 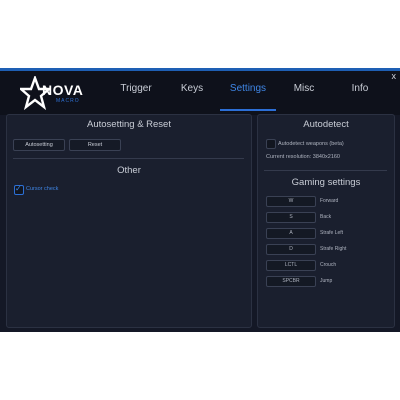 I want to click on tab-keys: Keys, so click(x=192, y=89).